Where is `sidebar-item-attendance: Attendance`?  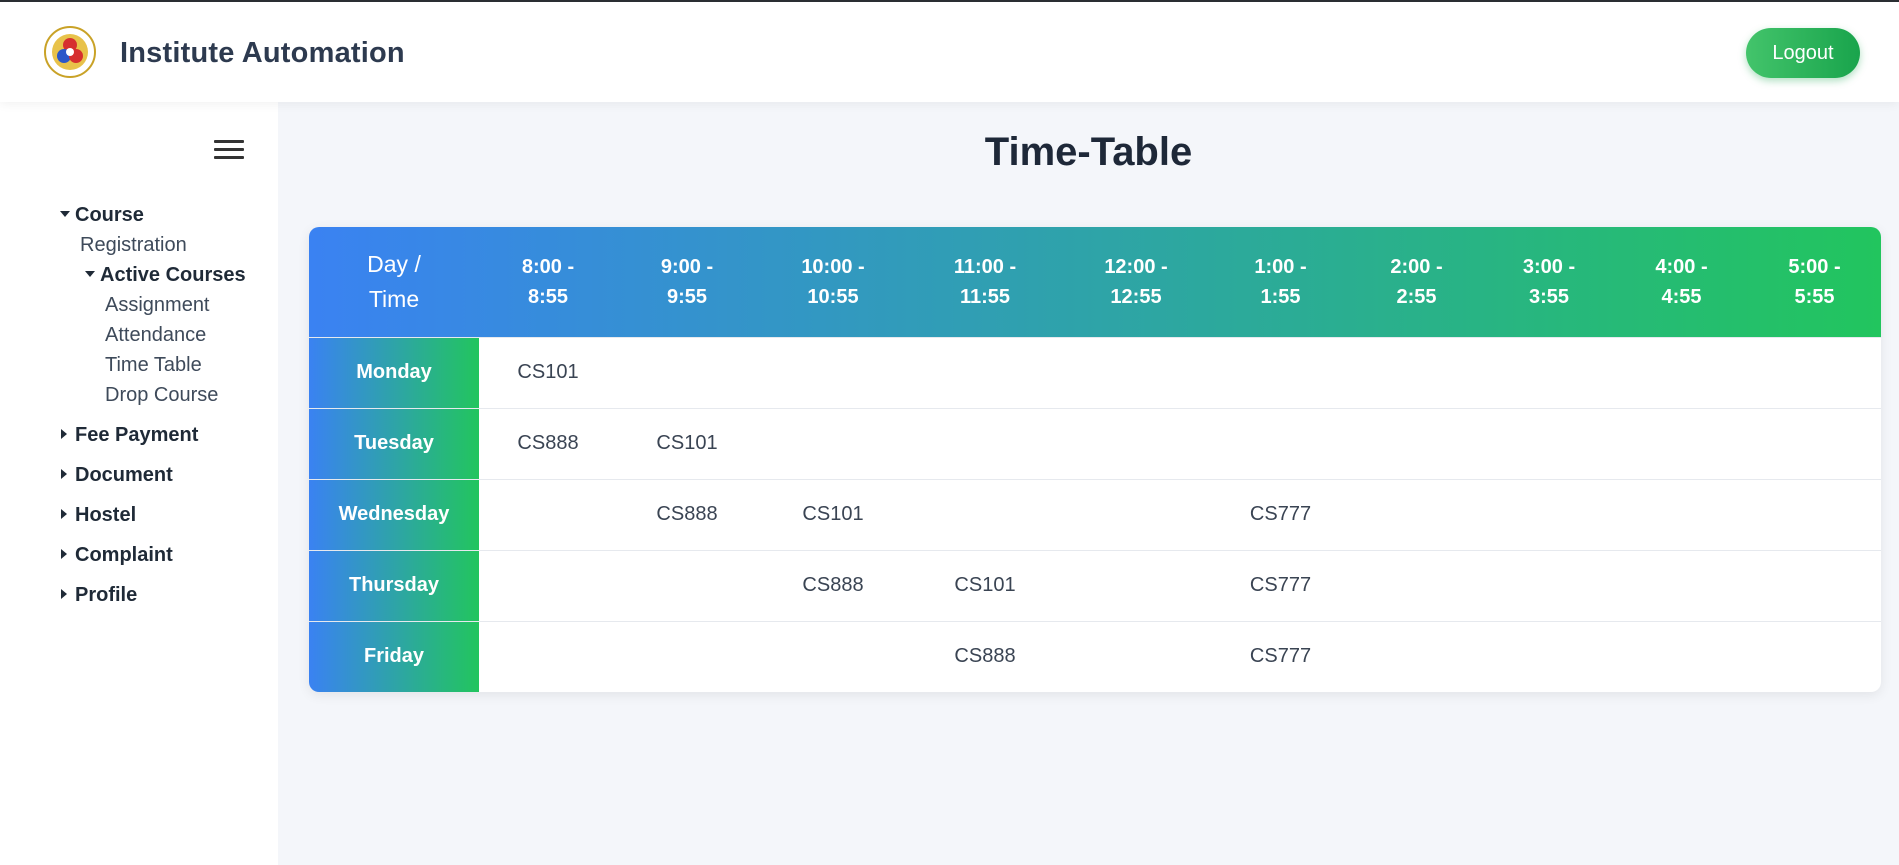
sidebar-item-attendance: Attendance is located at coordinates (155, 335).